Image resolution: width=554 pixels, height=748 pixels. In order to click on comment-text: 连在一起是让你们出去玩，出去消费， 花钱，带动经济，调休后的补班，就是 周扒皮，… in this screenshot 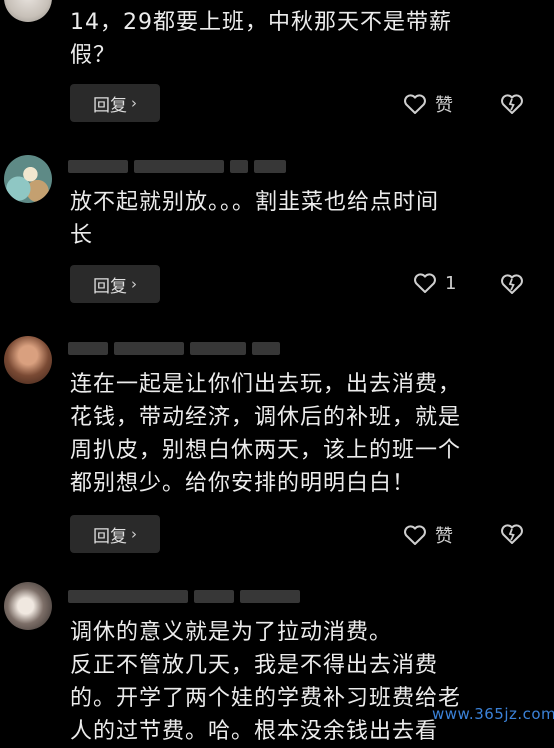, I will do `click(300, 434)`.